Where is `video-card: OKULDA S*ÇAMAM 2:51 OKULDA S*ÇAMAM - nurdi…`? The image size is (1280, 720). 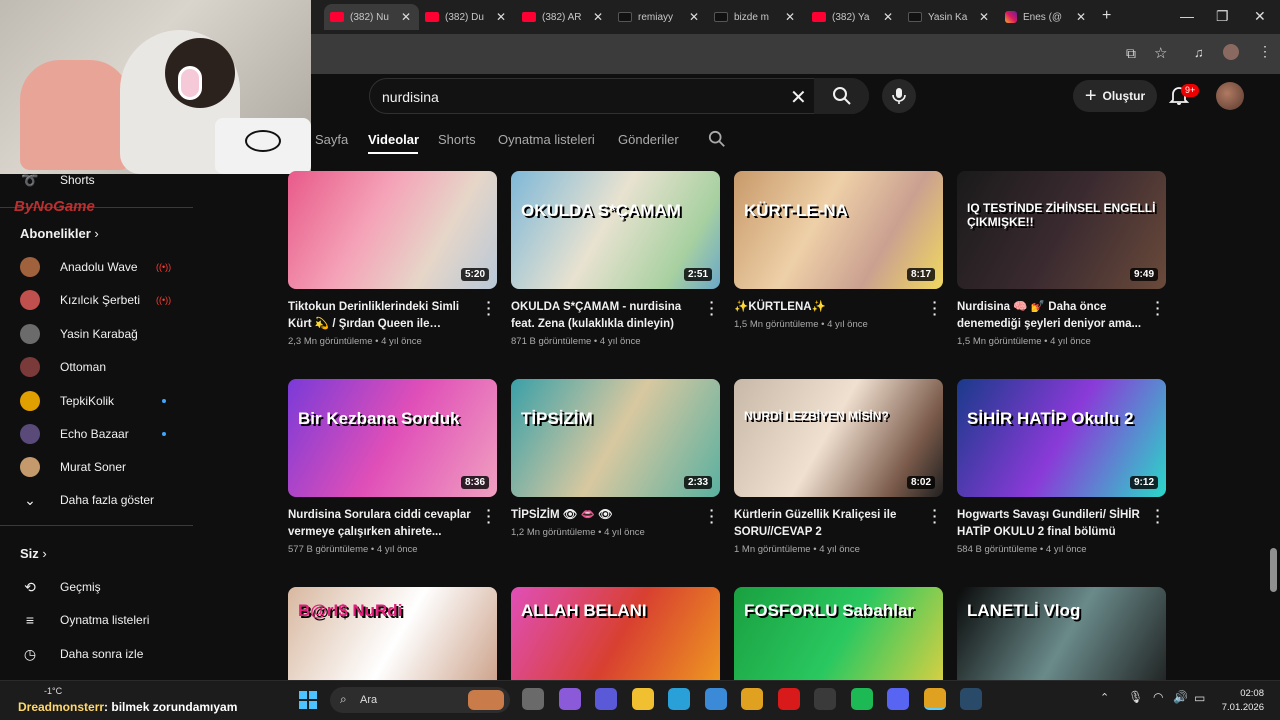
video-card: OKULDA S*ÇAMAM 2:51 OKULDA S*ÇAMAM - nurdi… is located at coordinates (615, 259).